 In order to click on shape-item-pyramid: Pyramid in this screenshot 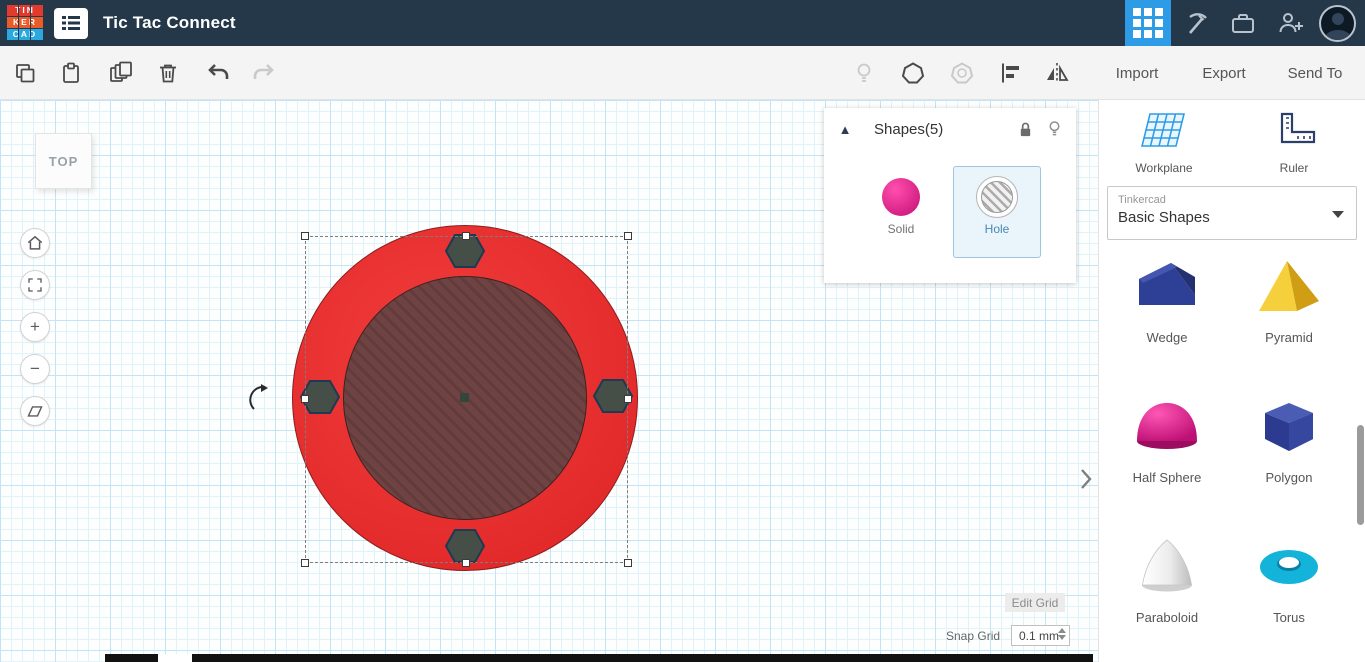, I will do `click(1289, 300)`.